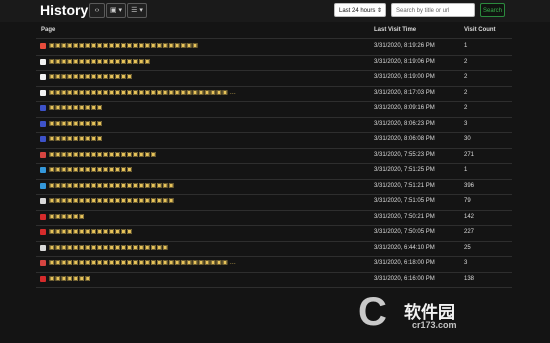  I want to click on table-row: ▣▣▣▣▣▣▣▣▣▣▣▣▣▣ 3/31/2020, 7:50:05 PM 227, so click(274, 233).